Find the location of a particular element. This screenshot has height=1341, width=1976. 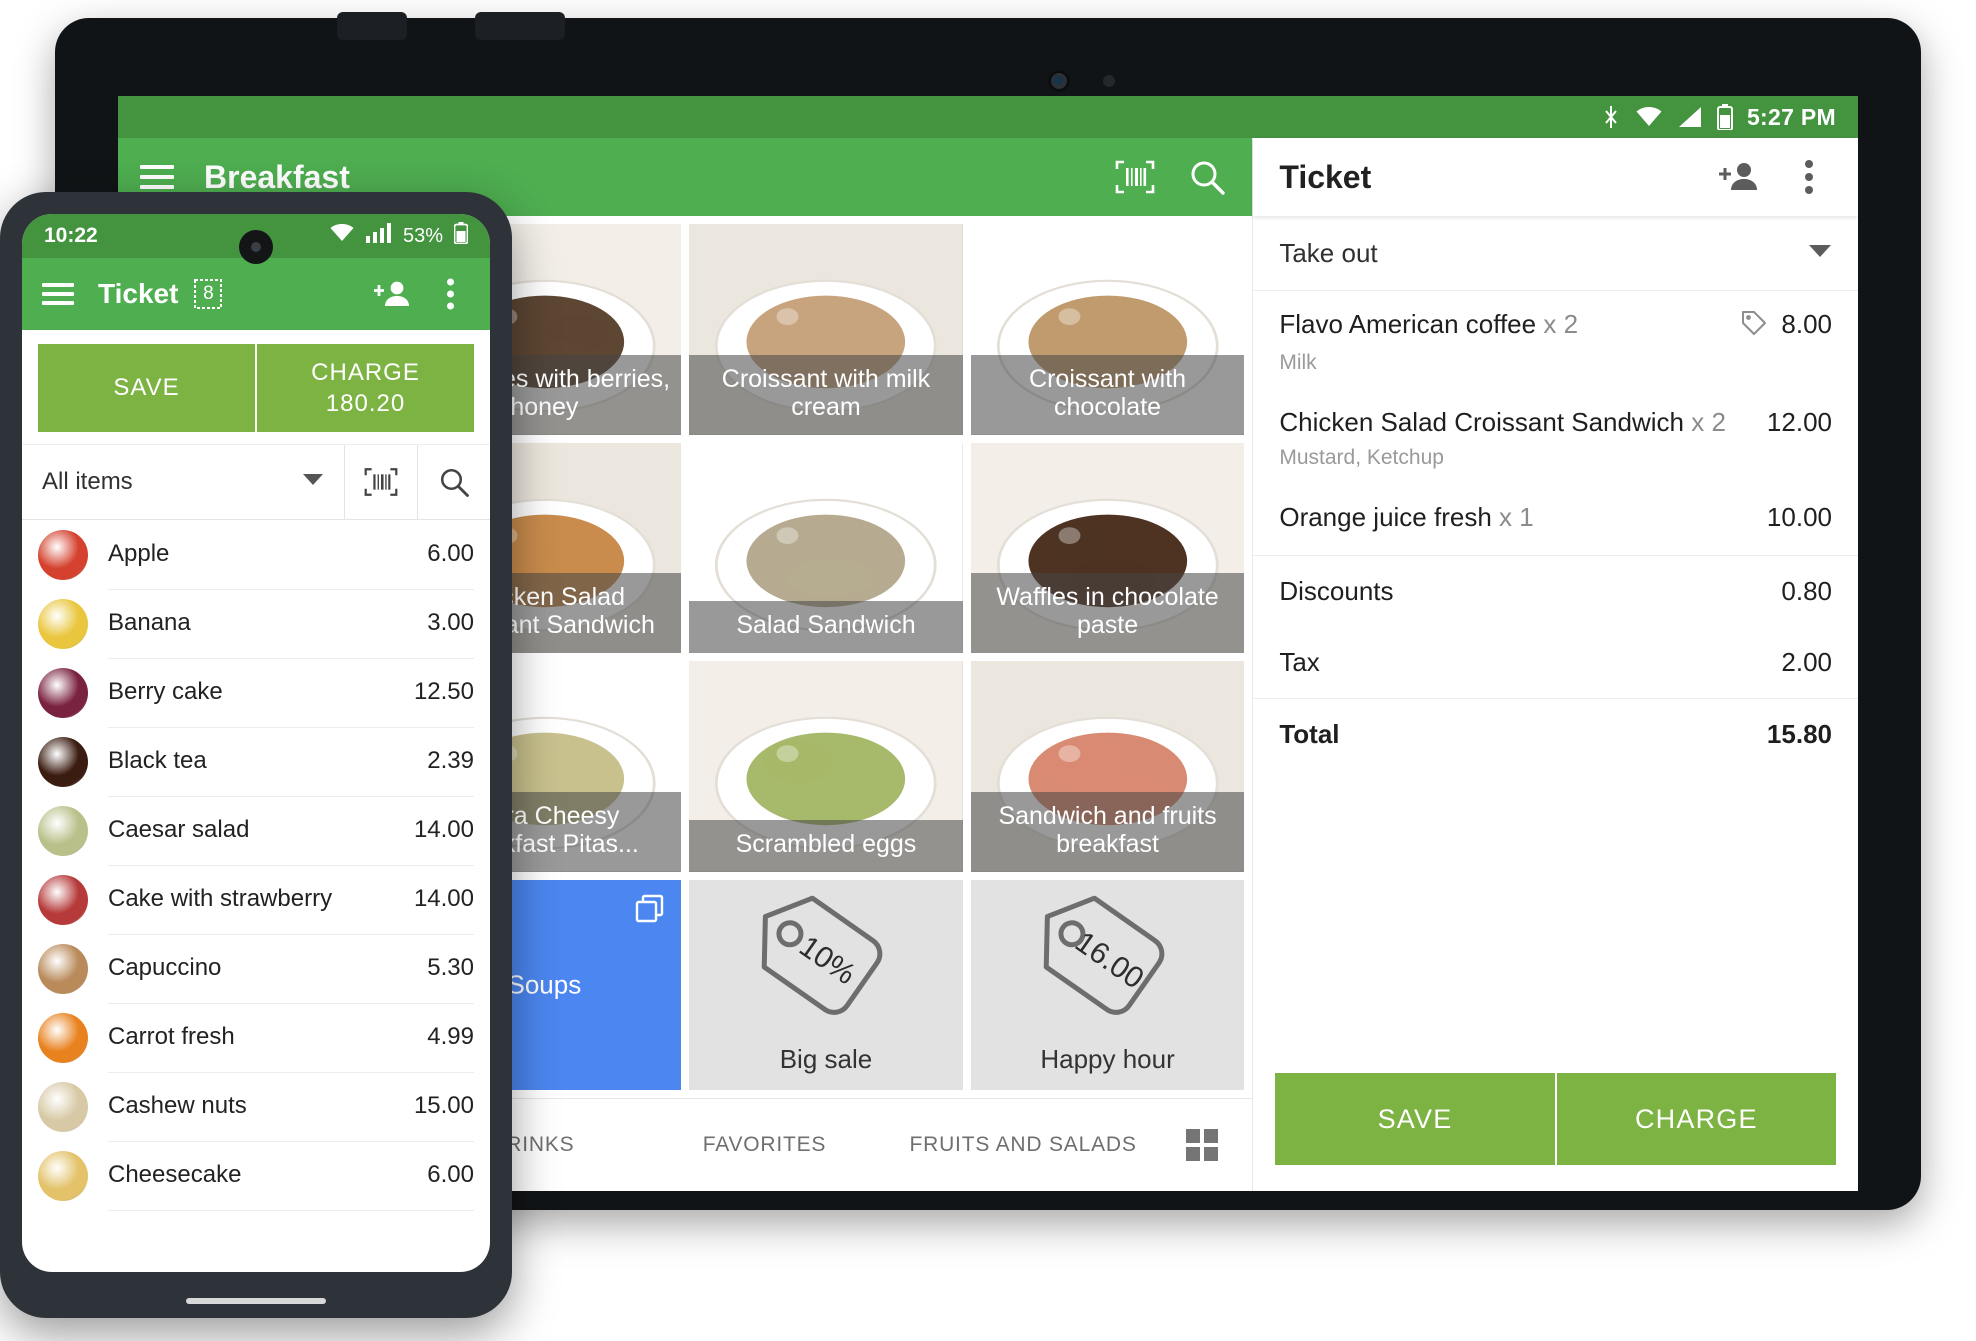

ticket-item-qty: x 1 is located at coordinates (1516, 516).